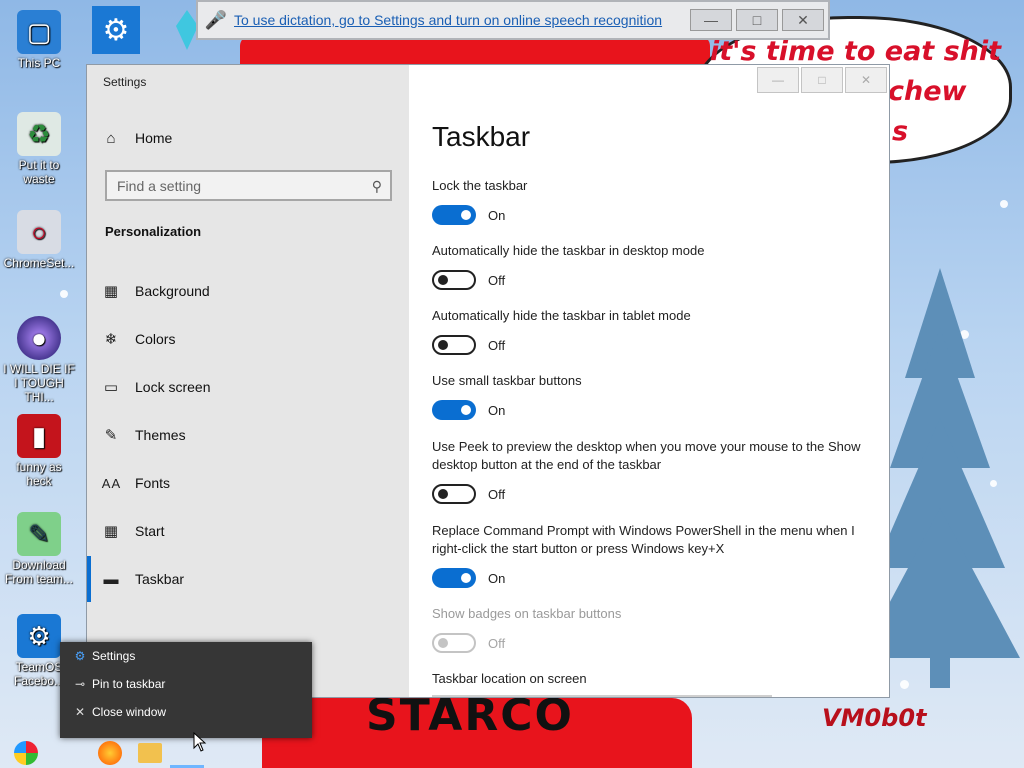 The image size is (1024, 768). What do you see at coordinates (248, 387) in the screenshot?
I see `nav-lock-screen: ▭ Lock screen` at bounding box center [248, 387].